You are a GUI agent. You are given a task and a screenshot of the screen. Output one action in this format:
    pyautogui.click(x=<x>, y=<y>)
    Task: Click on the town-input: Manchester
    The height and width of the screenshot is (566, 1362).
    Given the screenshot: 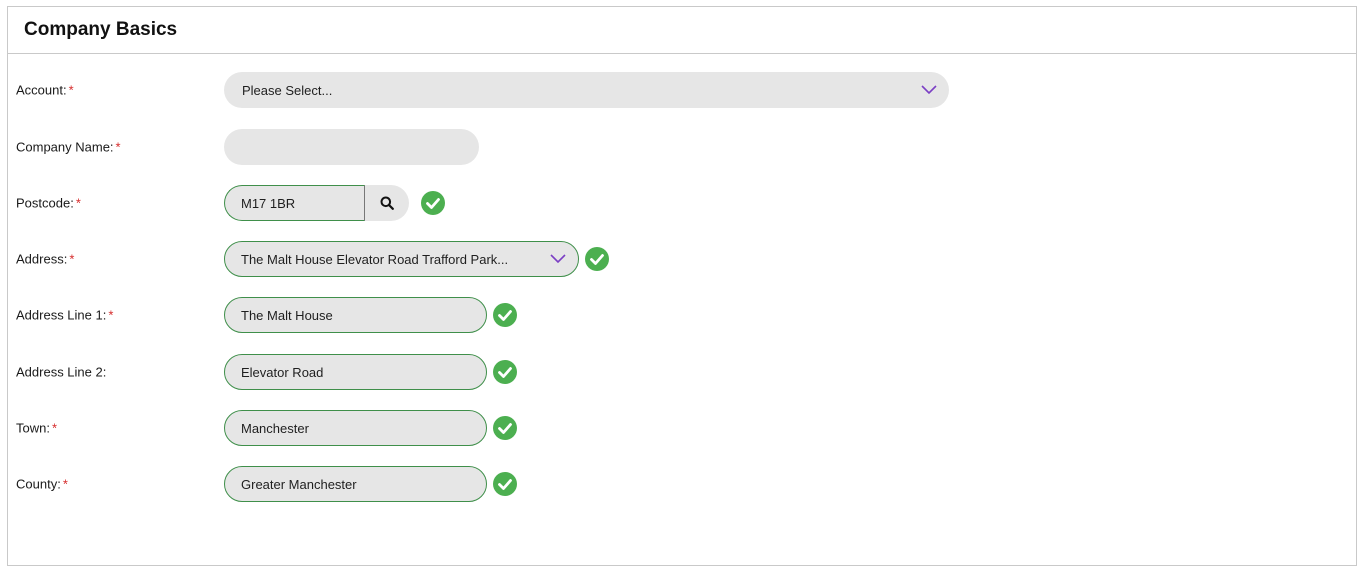 What is the action you would take?
    pyautogui.click(x=355, y=428)
    